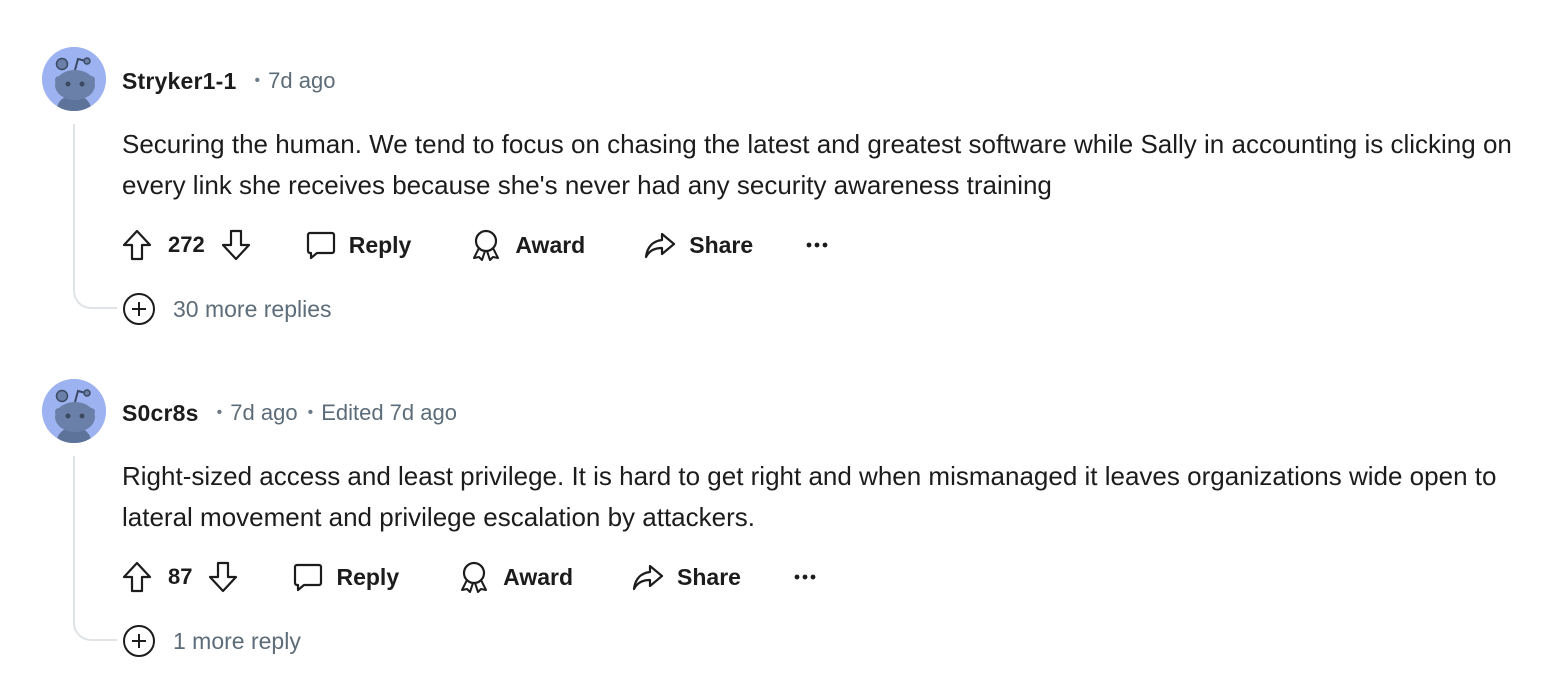  I want to click on more-replies-button: 1 more reply, so click(211, 641).